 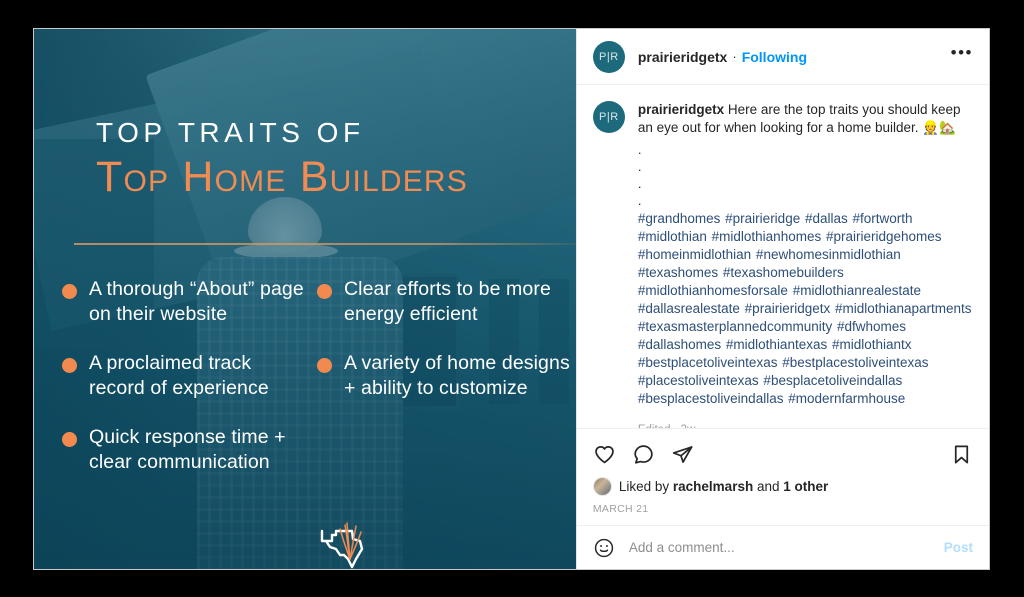 I want to click on emoji-smiley-icon, so click(x=604, y=548).